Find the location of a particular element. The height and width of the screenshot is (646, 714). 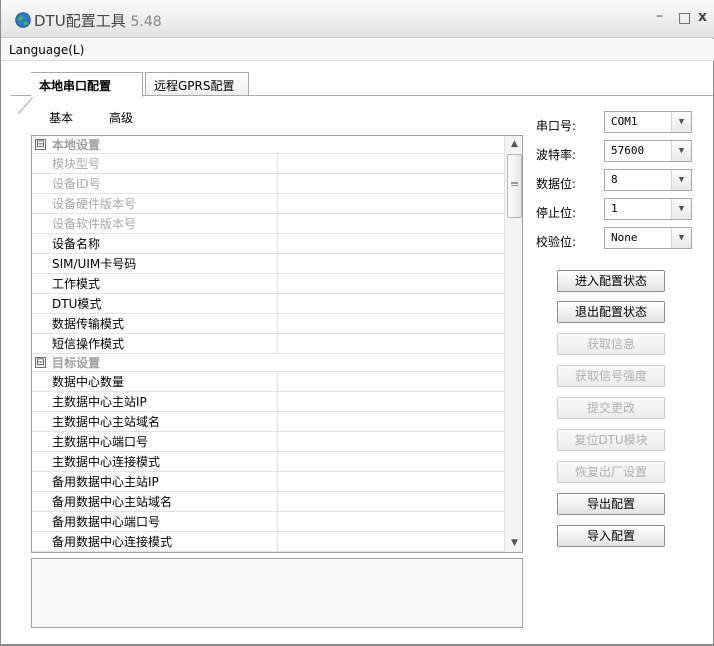

grid-property-row: 备用数据中心主站域名 is located at coordinates (268, 502).